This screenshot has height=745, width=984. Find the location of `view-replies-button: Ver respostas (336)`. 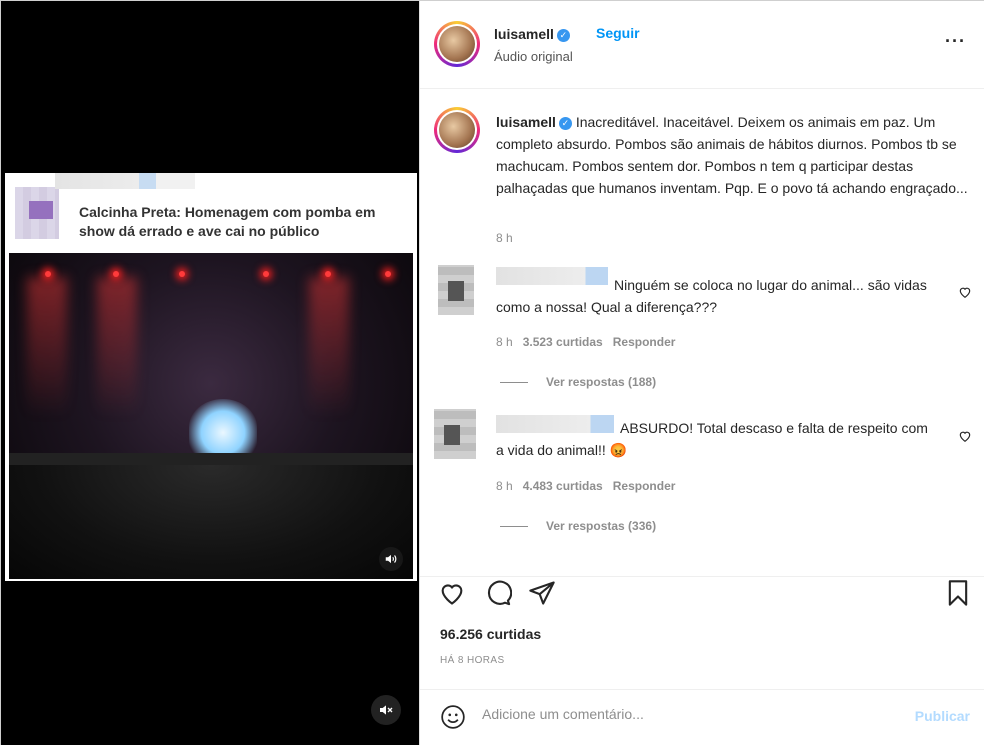

view-replies-button: Ver respostas (336) is located at coordinates (578, 526).